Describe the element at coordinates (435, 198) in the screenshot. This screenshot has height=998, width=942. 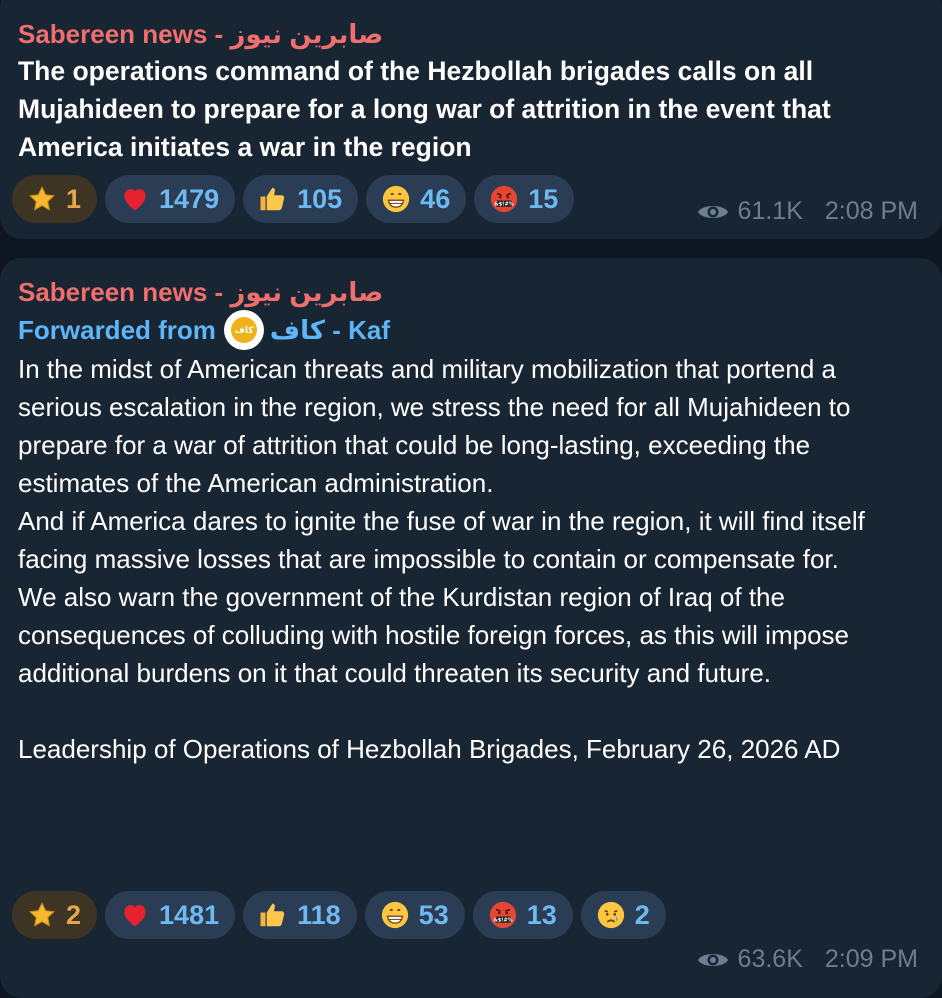
I see `reaction-count: 46` at that location.